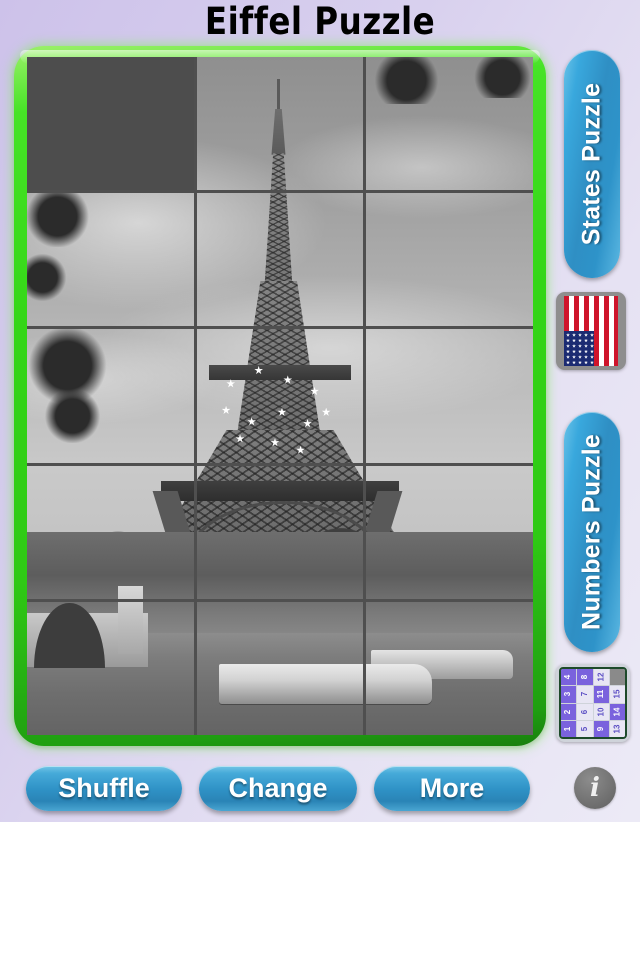 This screenshot has height=960, width=640. What do you see at coordinates (617, 694) in the screenshot?
I see `numbers-grid-cell: 15` at bounding box center [617, 694].